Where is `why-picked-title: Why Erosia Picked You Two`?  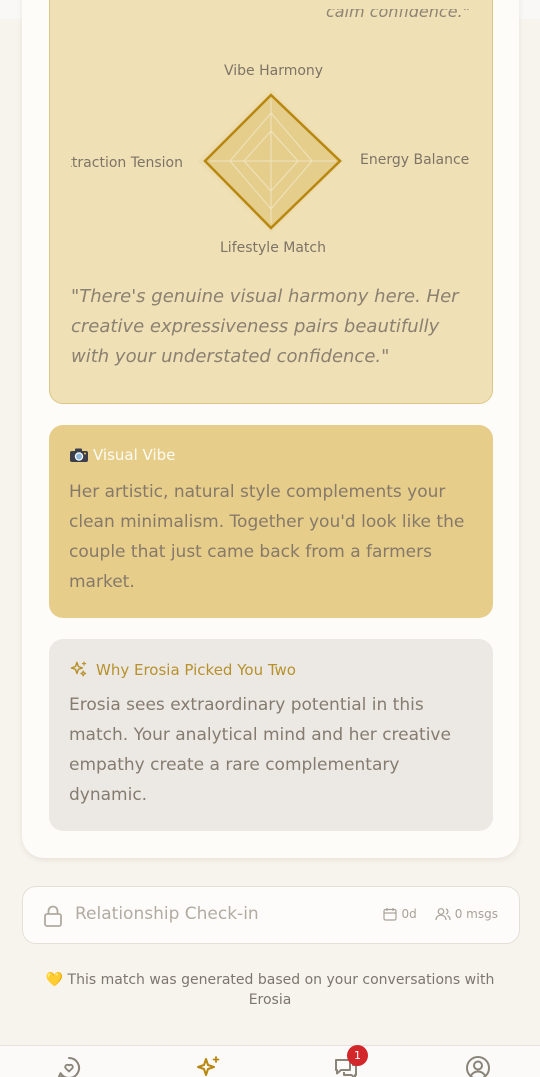
why-picked-title: Why Erosia Picked You Two is located at coordinates (196, 669).